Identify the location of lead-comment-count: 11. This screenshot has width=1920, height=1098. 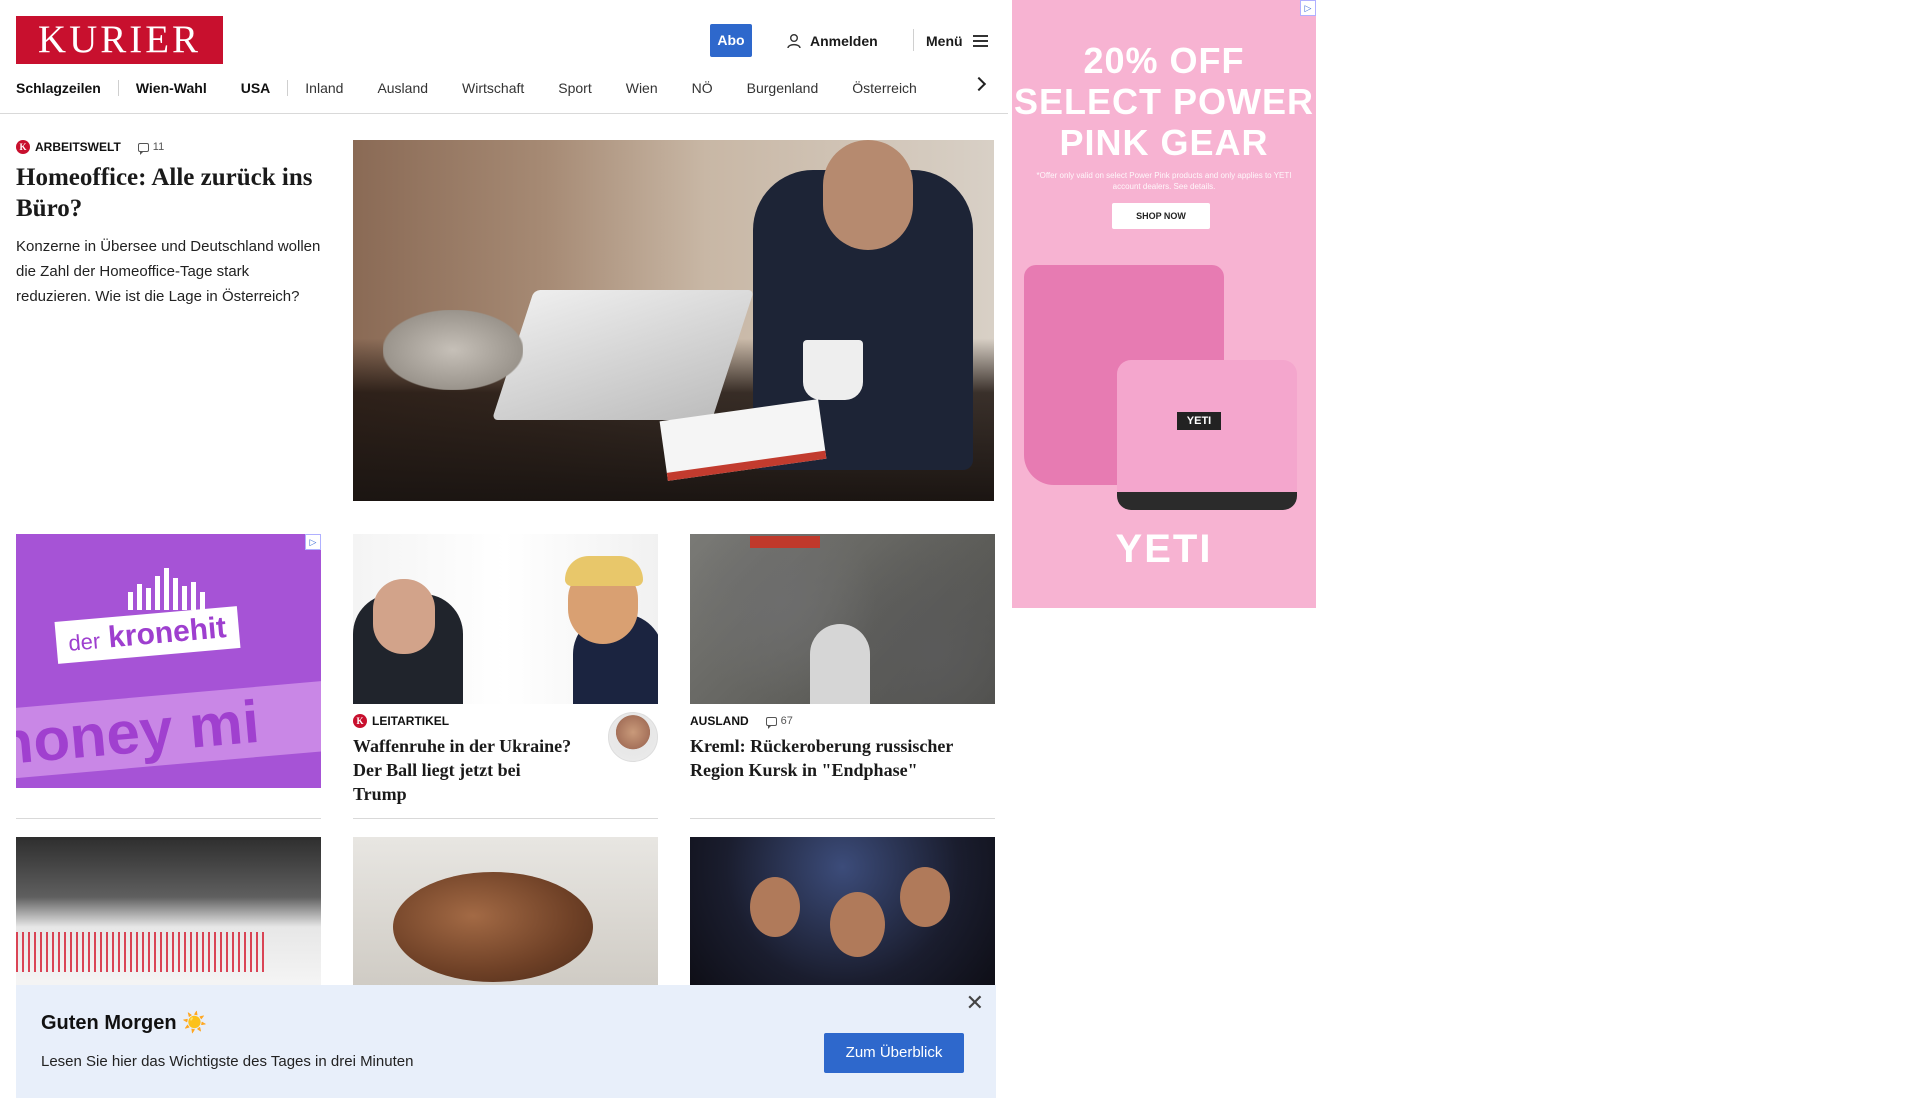
(158, 147).